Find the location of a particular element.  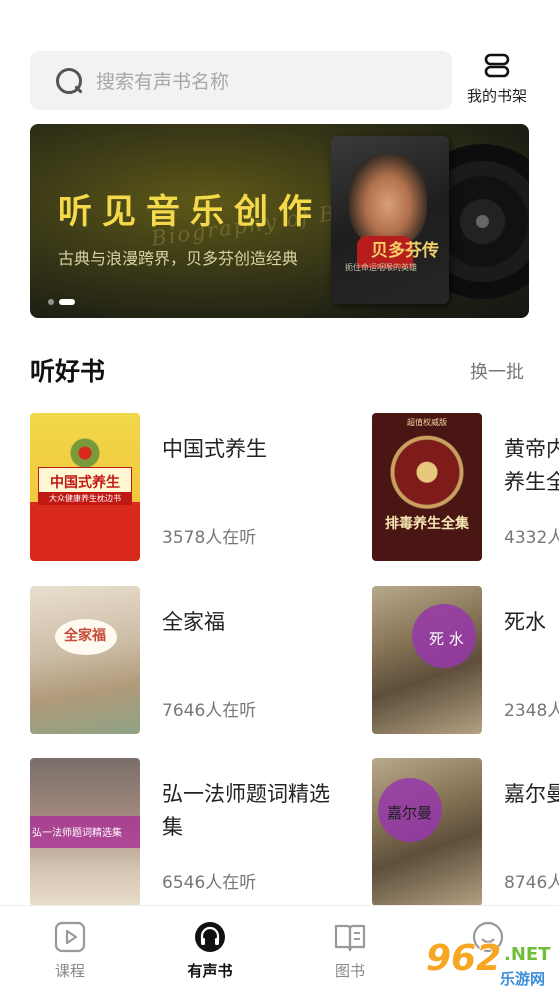

tab-courses: 课程 is located at coordinates (70, 950).